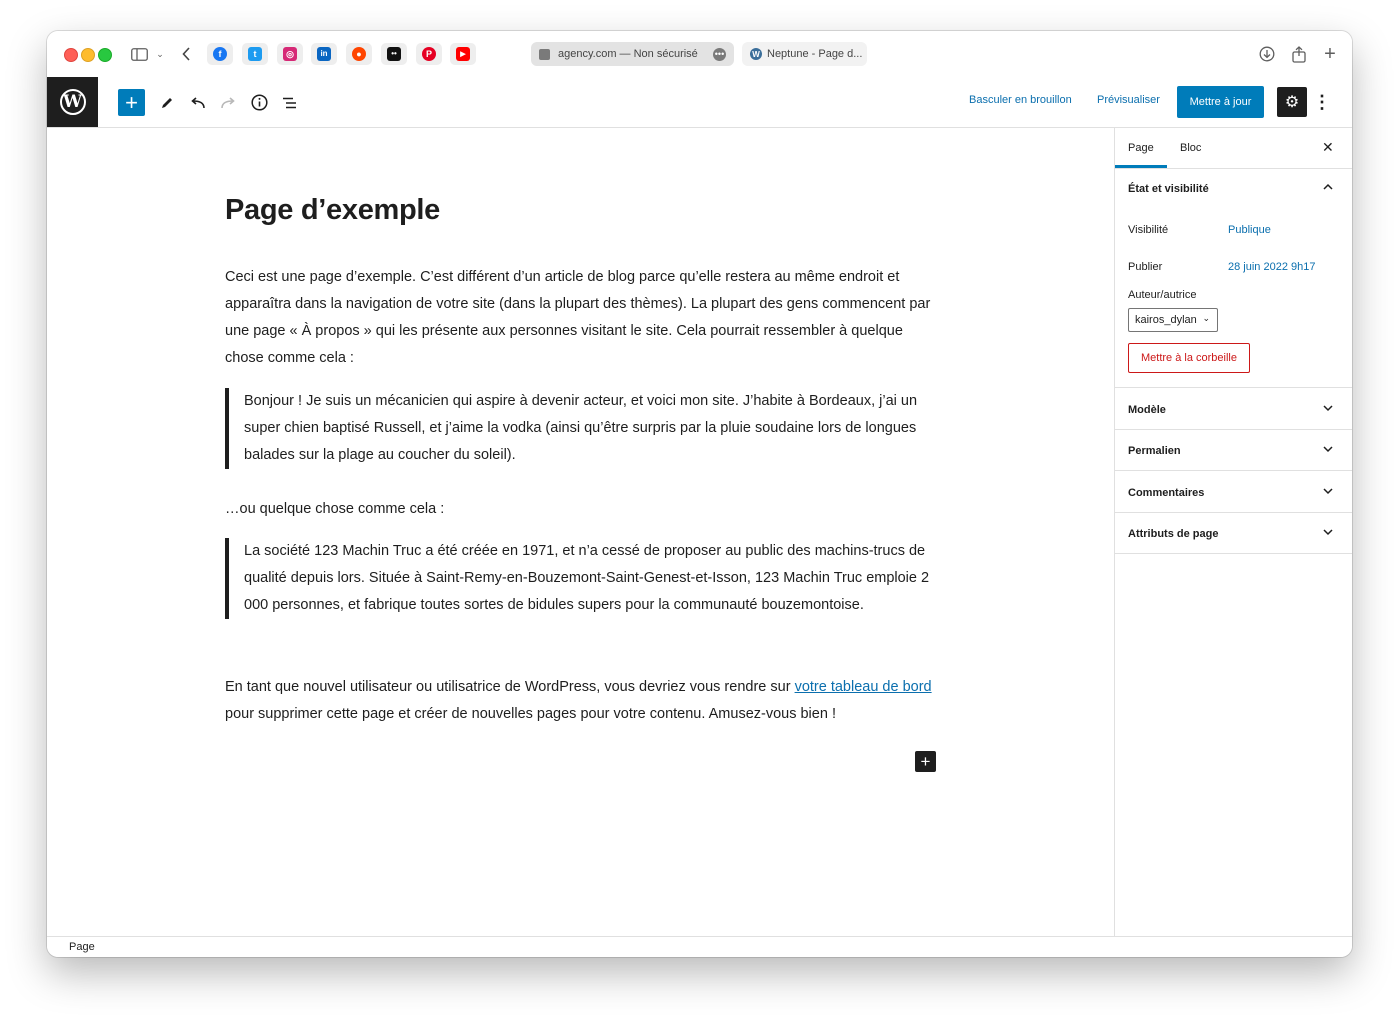 The width and height of the screenshot is (1399, 1020). I want to click on paragraph-middle: …ou quelque chose comme cela :, so click(582, 509).